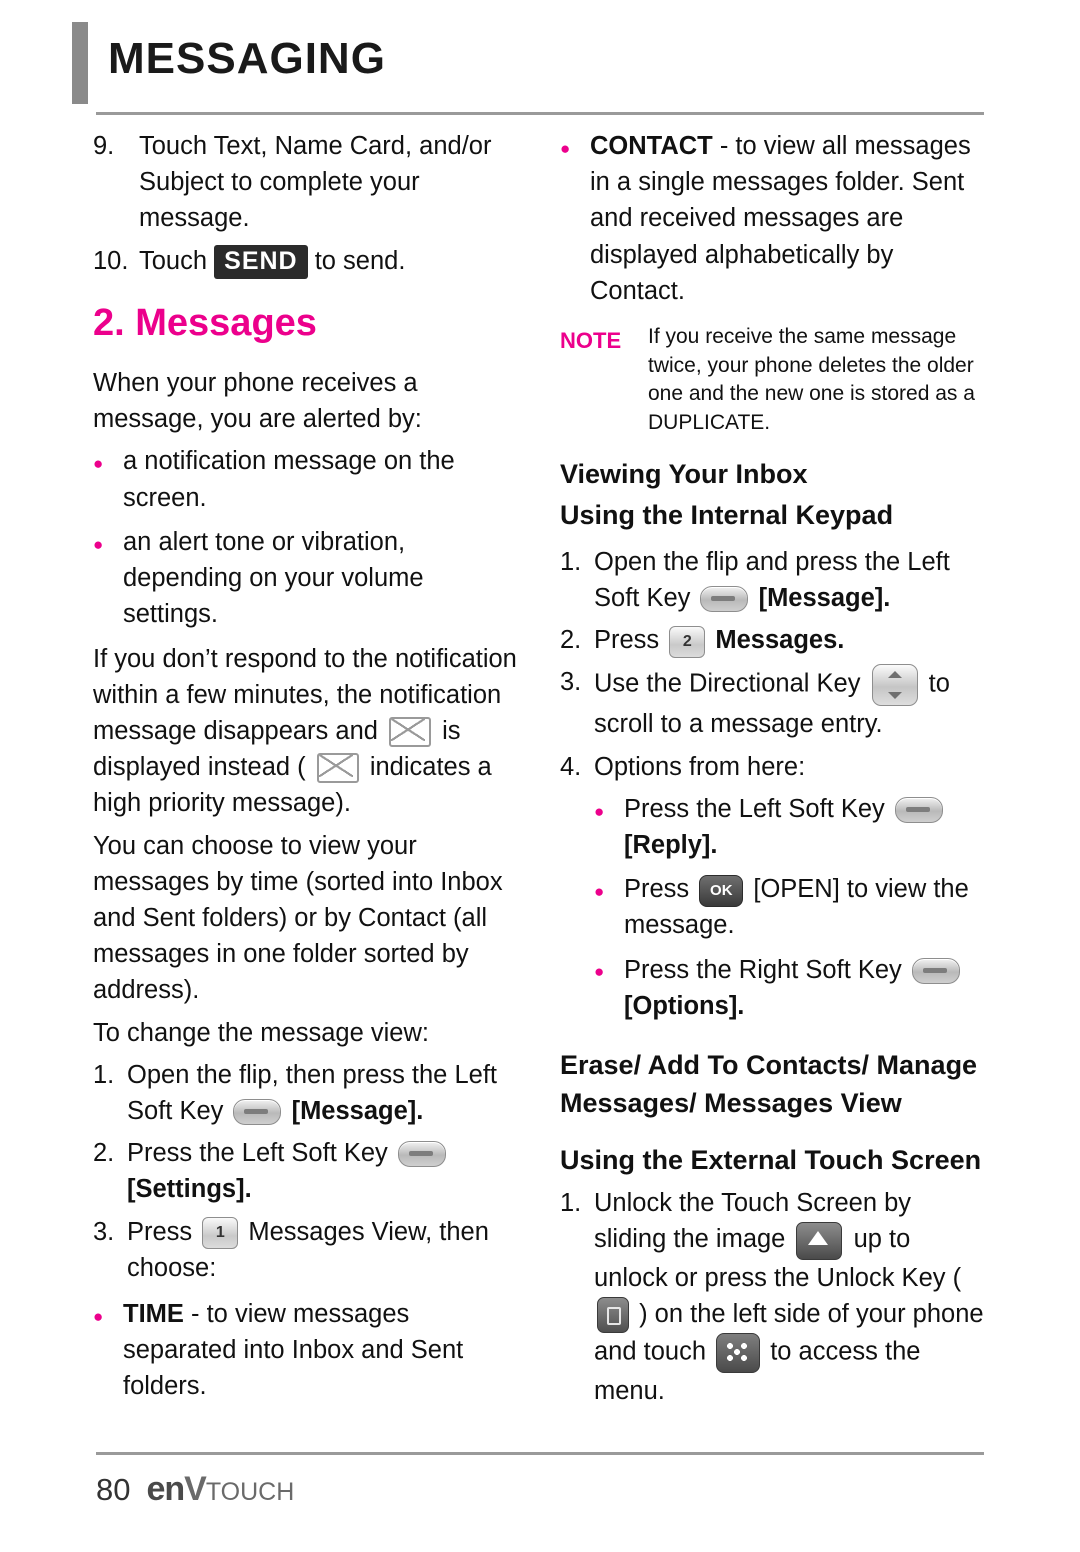 The width and height of the screenshot is (1080, 1552). What do you see at coordinates (325, 1250) in the screenshot?
I see `change-view-step-3-text: Press 1 Messages View, then choose:` at bounding box center [325, 1250].